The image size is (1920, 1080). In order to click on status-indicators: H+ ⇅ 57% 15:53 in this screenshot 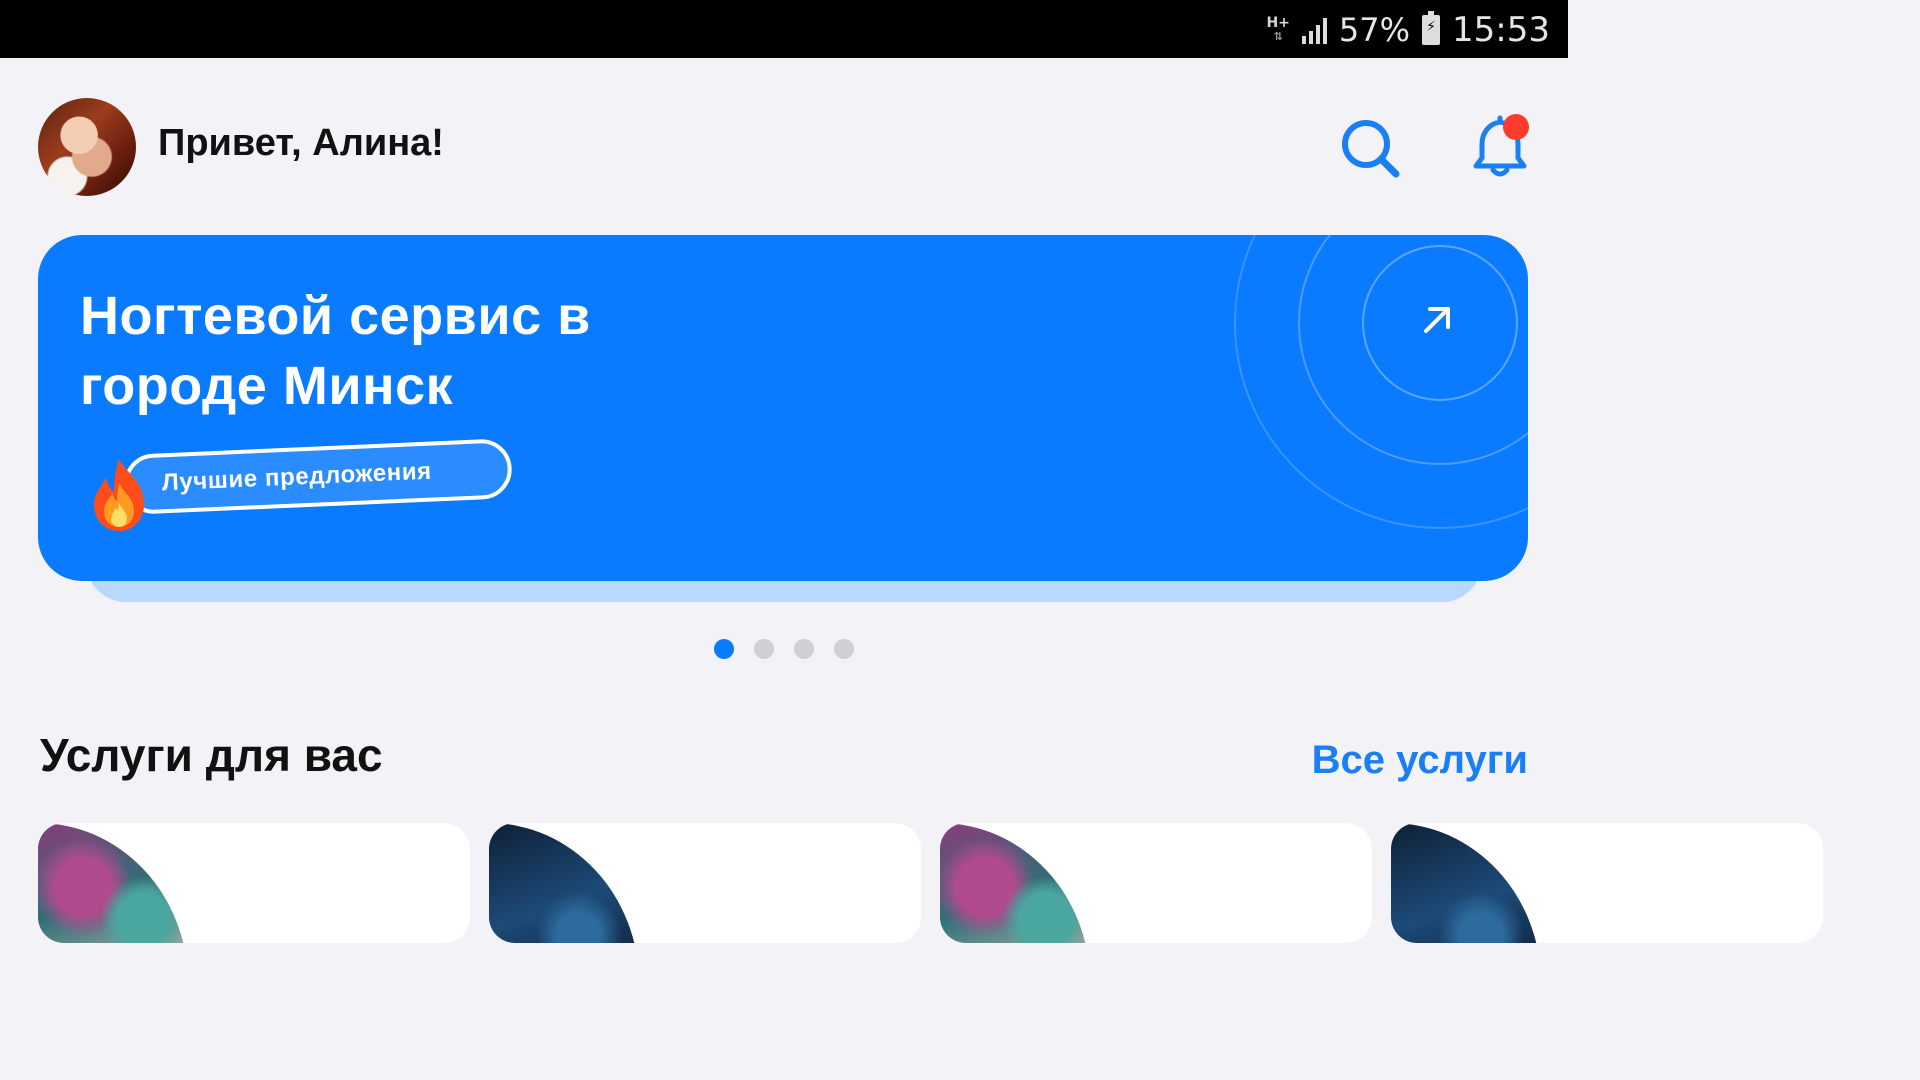, I will do `click(1408, 30)`.